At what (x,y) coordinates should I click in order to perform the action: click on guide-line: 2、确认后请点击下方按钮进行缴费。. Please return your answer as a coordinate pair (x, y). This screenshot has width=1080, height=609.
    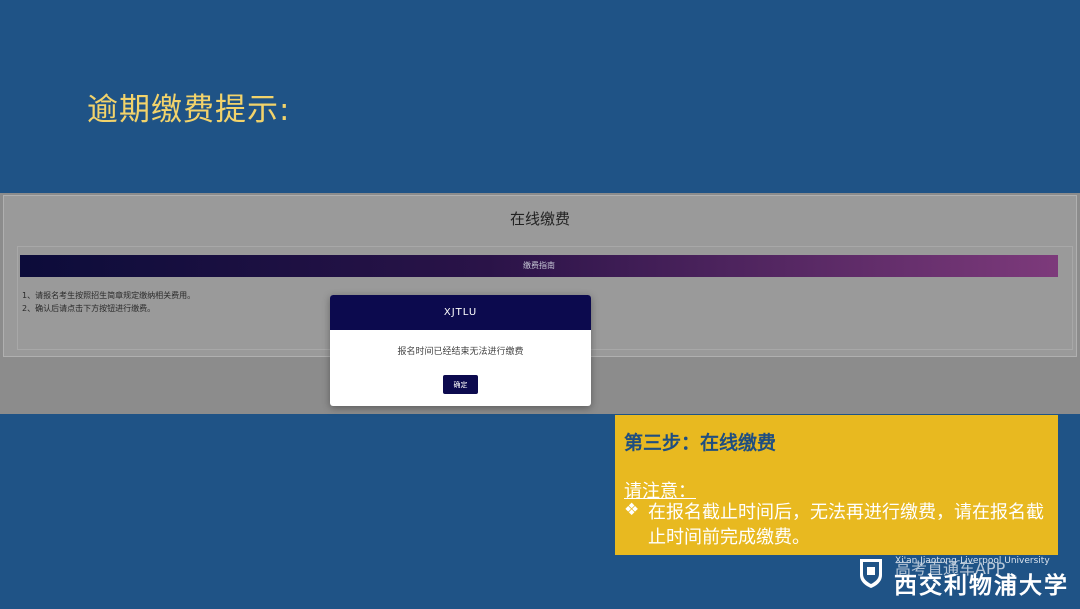
    Looking at the image, I should click on (89, 308).